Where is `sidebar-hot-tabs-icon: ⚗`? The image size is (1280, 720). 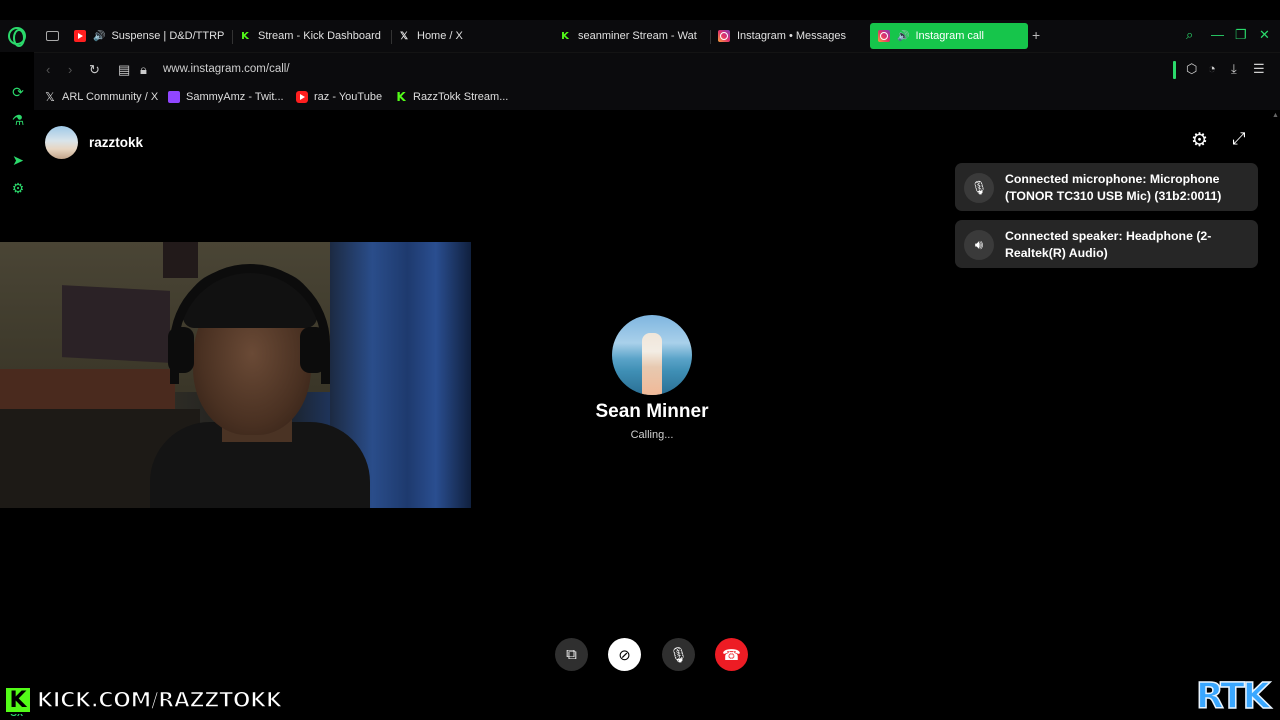
sidebar-hot-tabs-icon: ⚗ is located at coordinates (18, 120).